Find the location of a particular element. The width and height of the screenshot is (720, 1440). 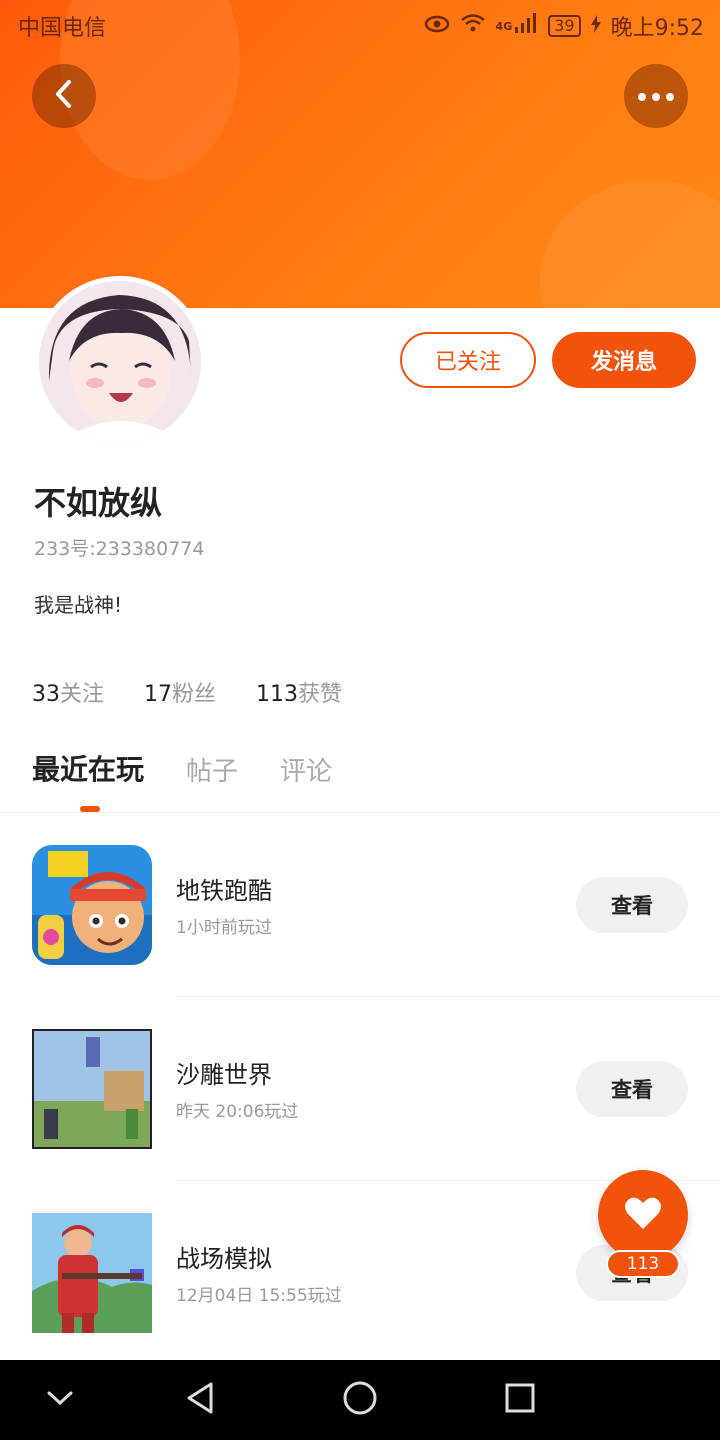

stat-followers: 17粉丝 is located at coordinates (180, 692).